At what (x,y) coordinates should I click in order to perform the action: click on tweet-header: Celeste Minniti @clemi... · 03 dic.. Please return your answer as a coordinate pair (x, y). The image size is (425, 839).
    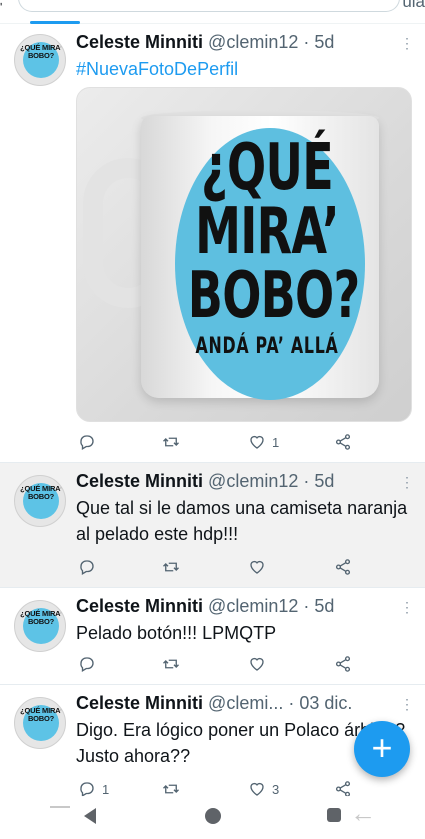
    Looking at the image, I should click on (214, 703).